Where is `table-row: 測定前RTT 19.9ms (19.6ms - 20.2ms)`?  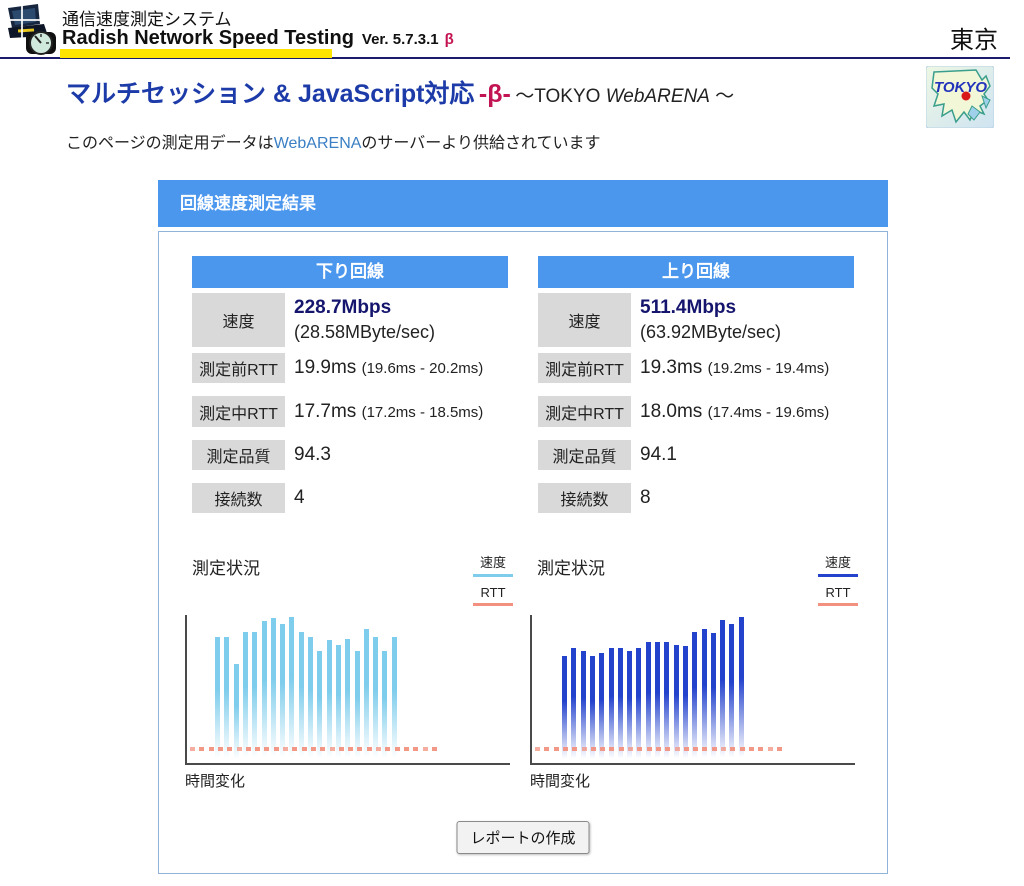
table-row: 測定前RTT 19.9ms (19.6ms - 20.2ms) is located at coordinates (350, 368).